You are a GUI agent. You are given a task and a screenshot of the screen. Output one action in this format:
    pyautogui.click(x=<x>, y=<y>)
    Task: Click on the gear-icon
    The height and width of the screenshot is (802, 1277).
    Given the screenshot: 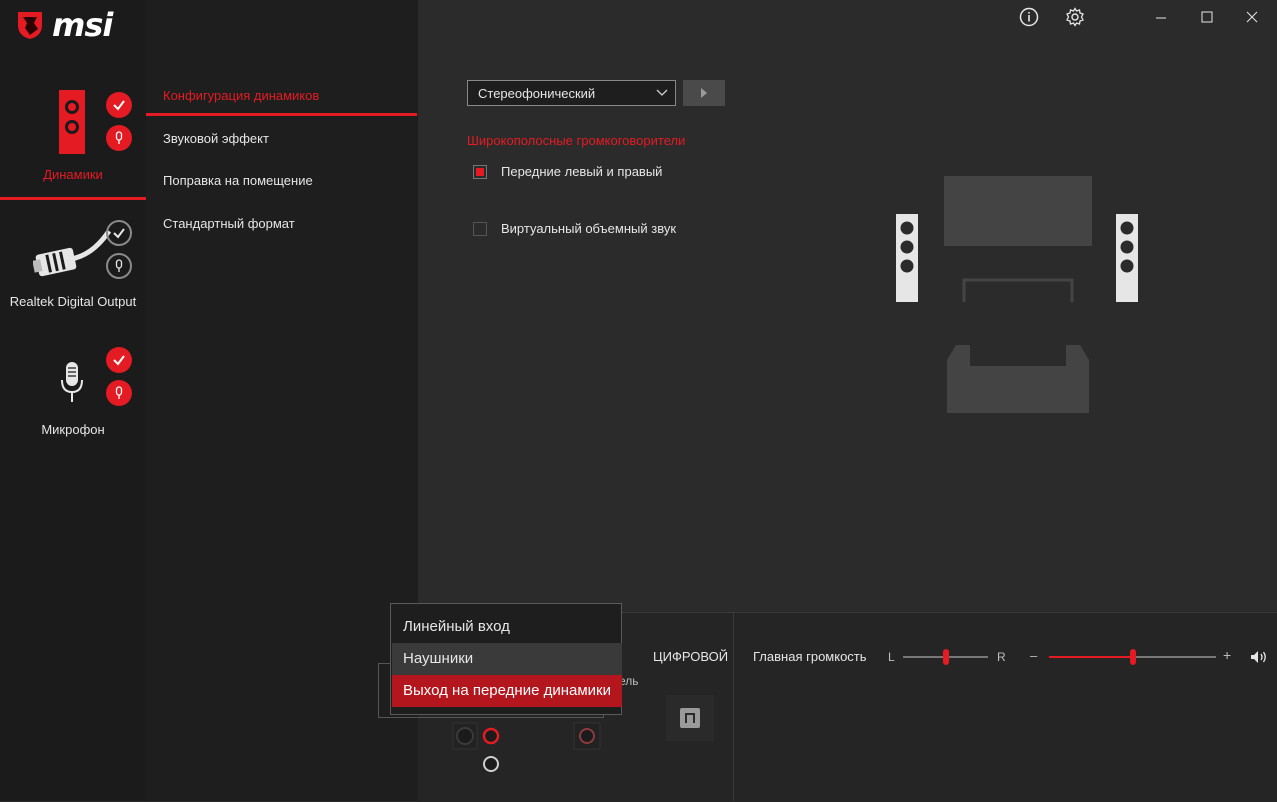 What is the action you would take?
    pyautogui.click(x=1075, y=17)
    